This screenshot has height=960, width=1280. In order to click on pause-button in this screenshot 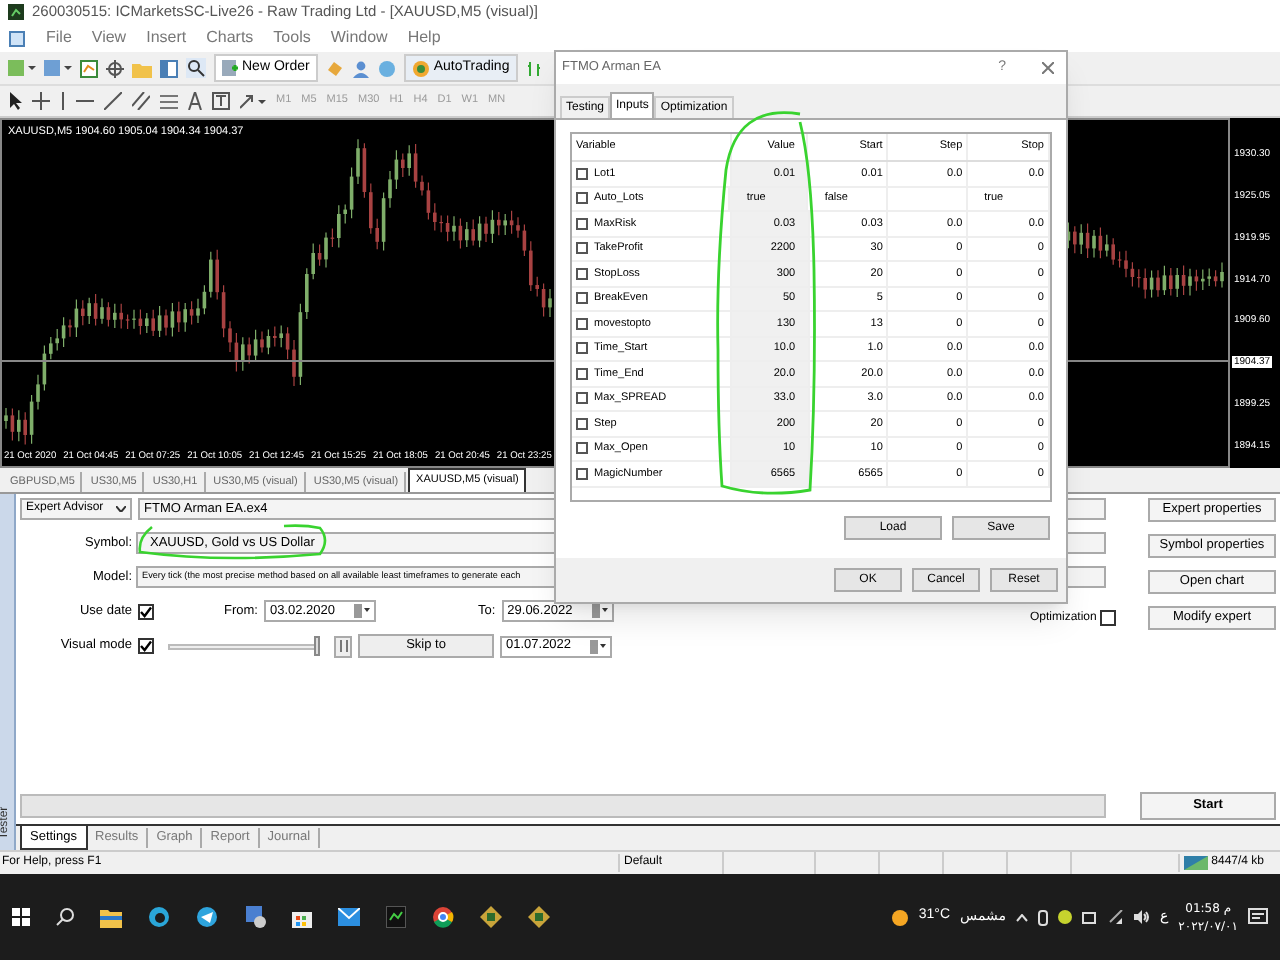, I will do `click(343, 646)`.